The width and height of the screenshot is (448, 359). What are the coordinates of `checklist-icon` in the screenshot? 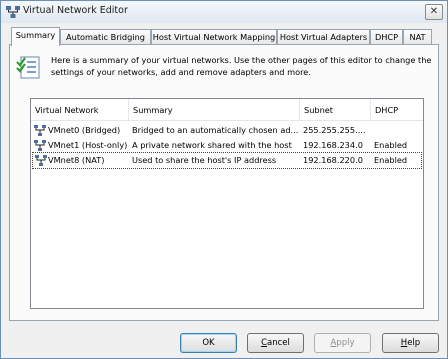 It's located at (29, 67).